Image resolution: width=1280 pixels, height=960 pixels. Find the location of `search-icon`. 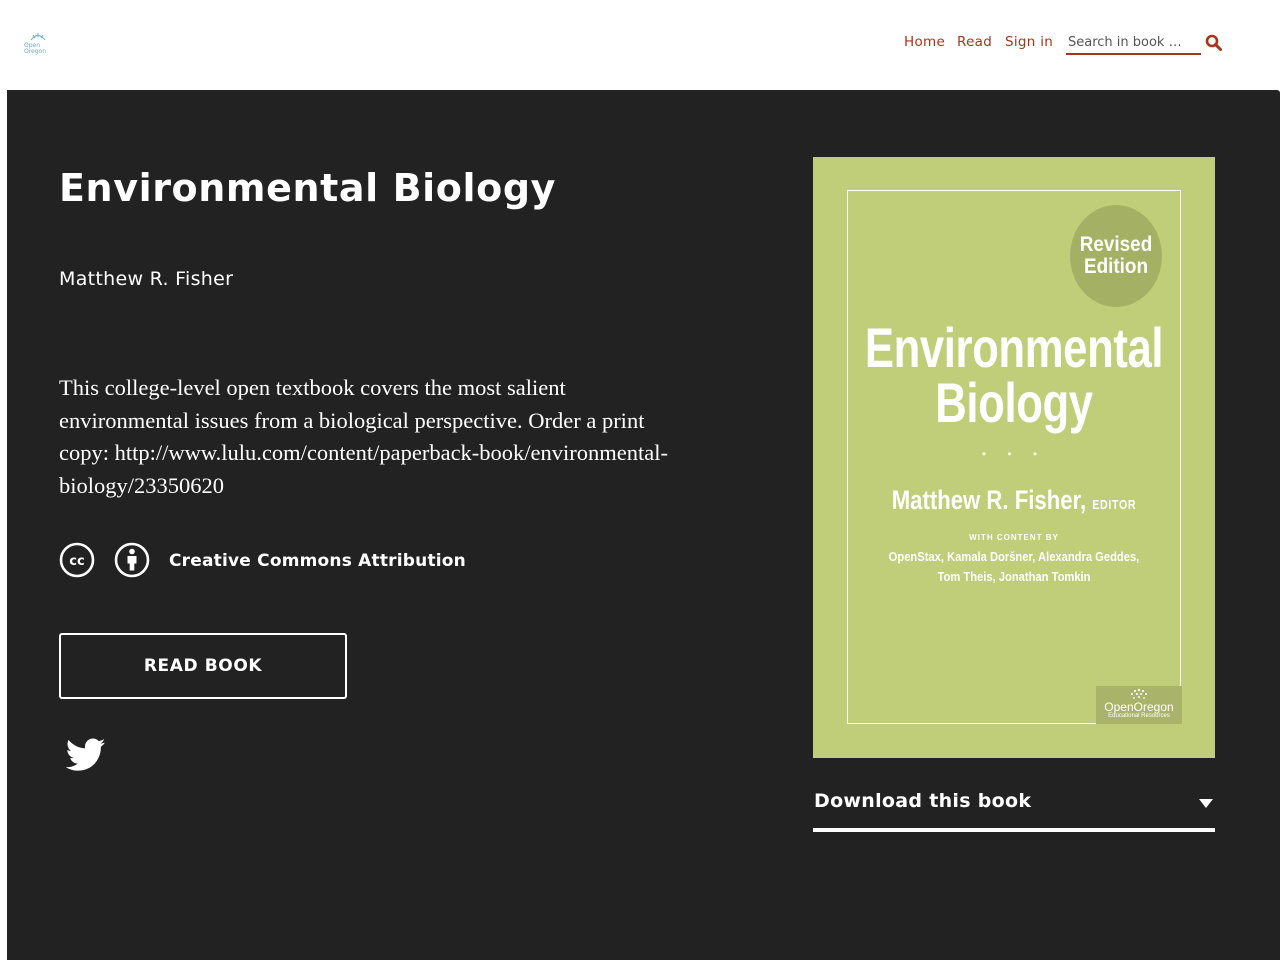

search-icon is located at coordinates (1214, 43).